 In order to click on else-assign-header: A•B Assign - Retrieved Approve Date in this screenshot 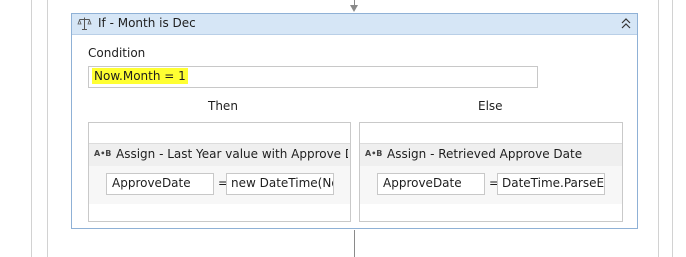, I will do `click(491, 155)`.